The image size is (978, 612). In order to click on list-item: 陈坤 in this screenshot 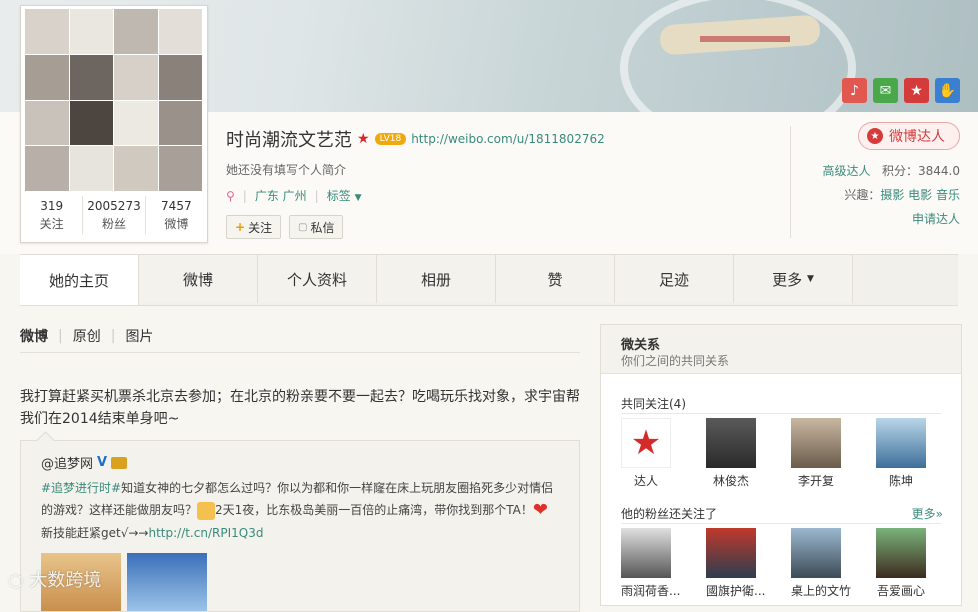, I will do `click(901, 453)`.